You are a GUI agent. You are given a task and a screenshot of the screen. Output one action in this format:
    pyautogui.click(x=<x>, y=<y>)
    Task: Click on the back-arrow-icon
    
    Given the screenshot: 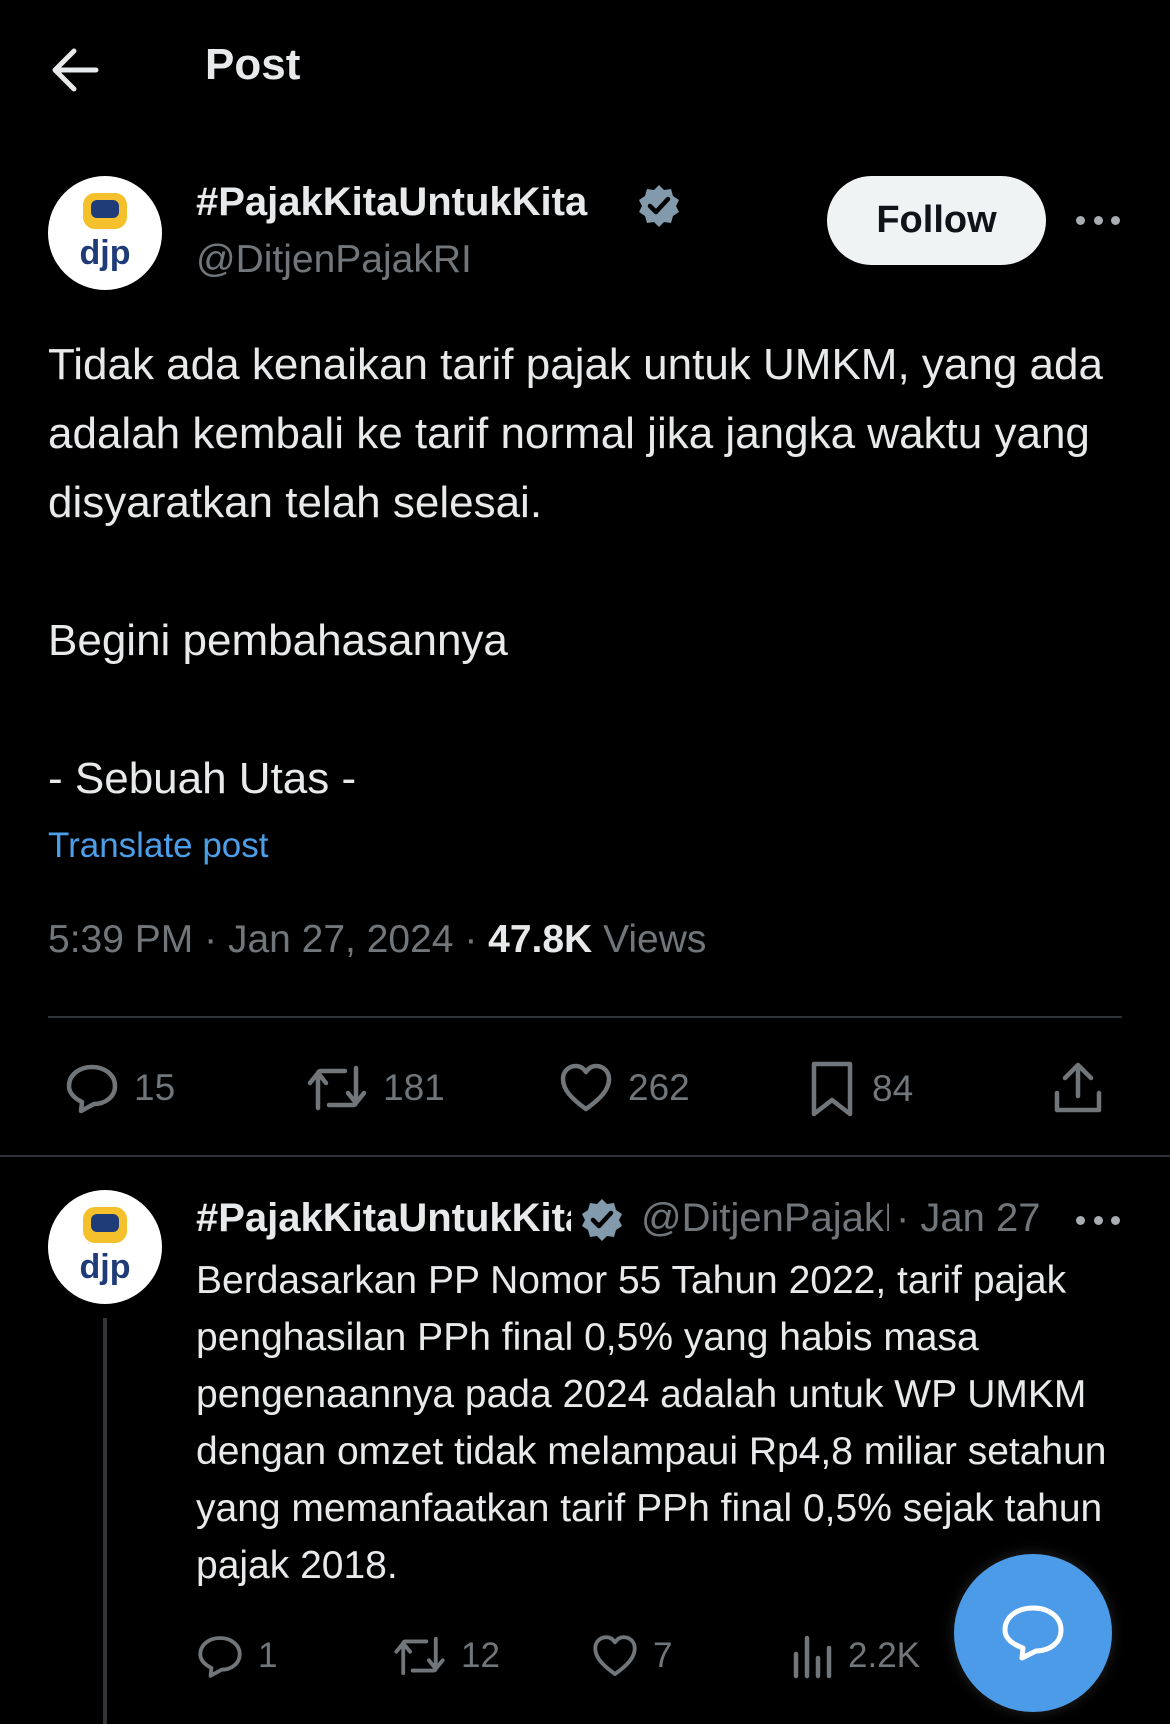 What is the action you would take?
    pyautogui.click(x=74, y=70)
    